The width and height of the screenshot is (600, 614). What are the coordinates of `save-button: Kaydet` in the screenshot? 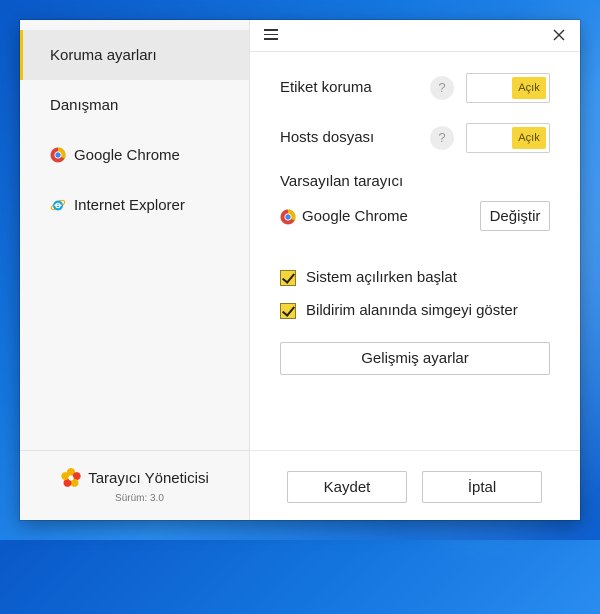 It's located at (347, 487).